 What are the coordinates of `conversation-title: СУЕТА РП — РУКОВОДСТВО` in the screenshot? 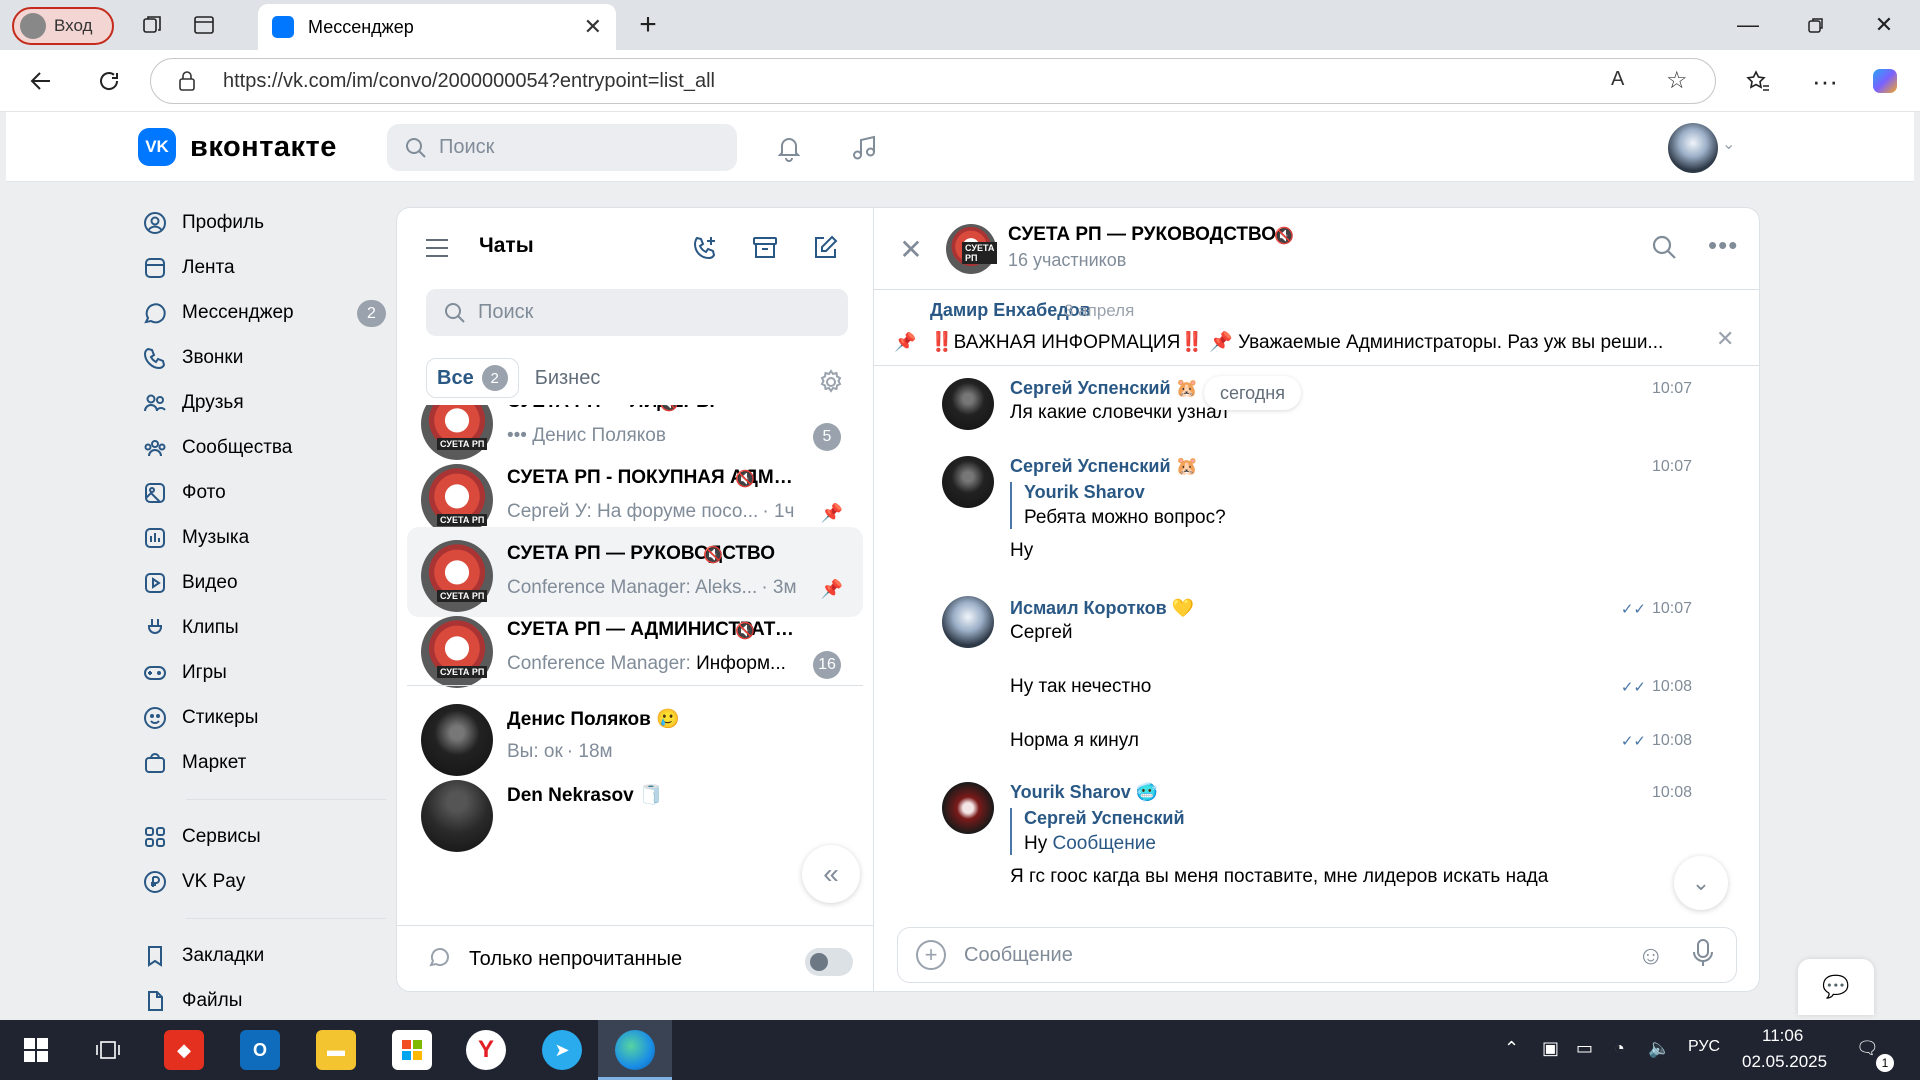 It's located at (1142, 235).